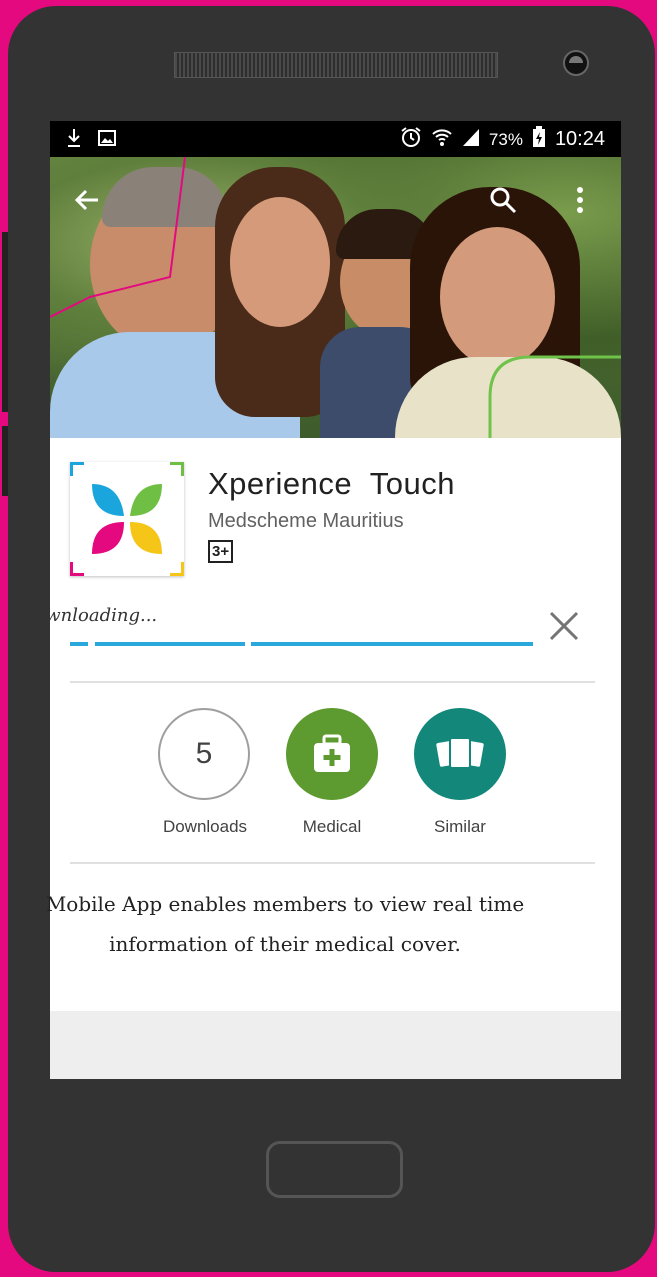 This screenshot has width=657, height=1277. I want to click on back-button, so click(87, 203).